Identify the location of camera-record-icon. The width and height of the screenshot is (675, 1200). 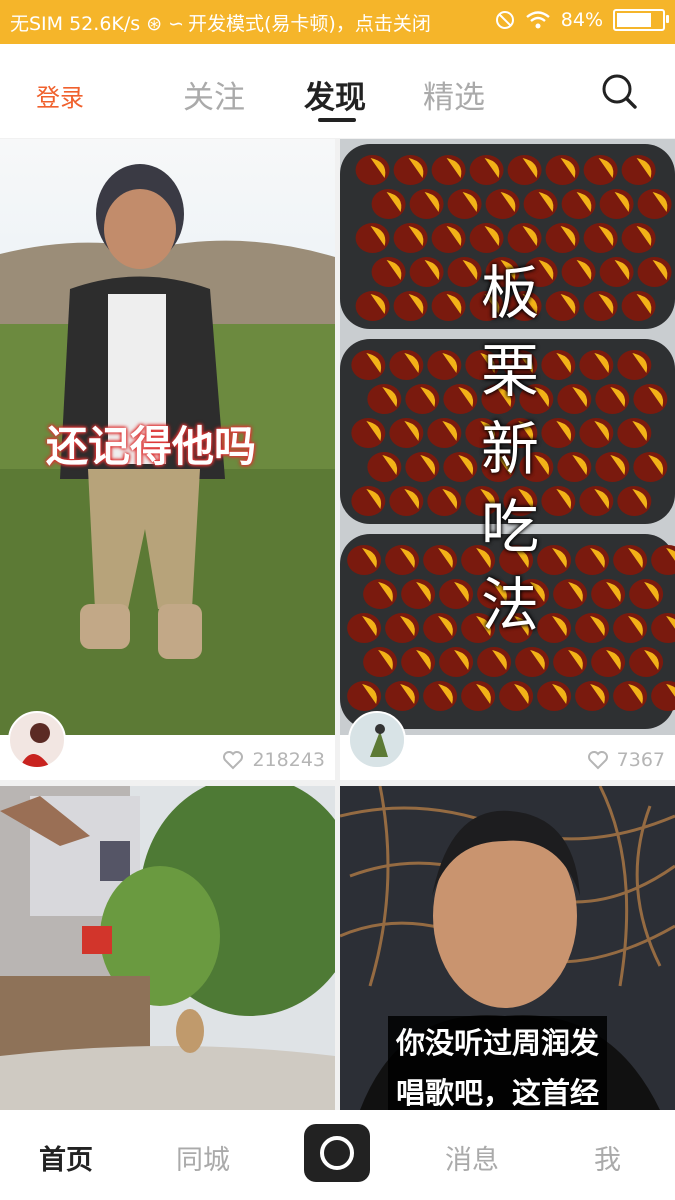
(337, 1153).